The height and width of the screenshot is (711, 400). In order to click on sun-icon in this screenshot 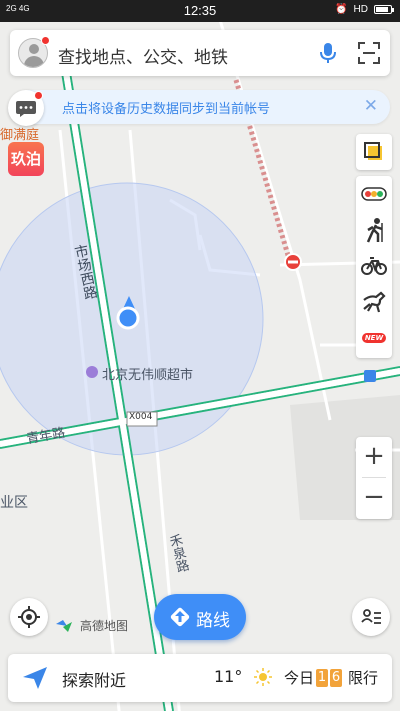, I will do `click(263, 677)`.